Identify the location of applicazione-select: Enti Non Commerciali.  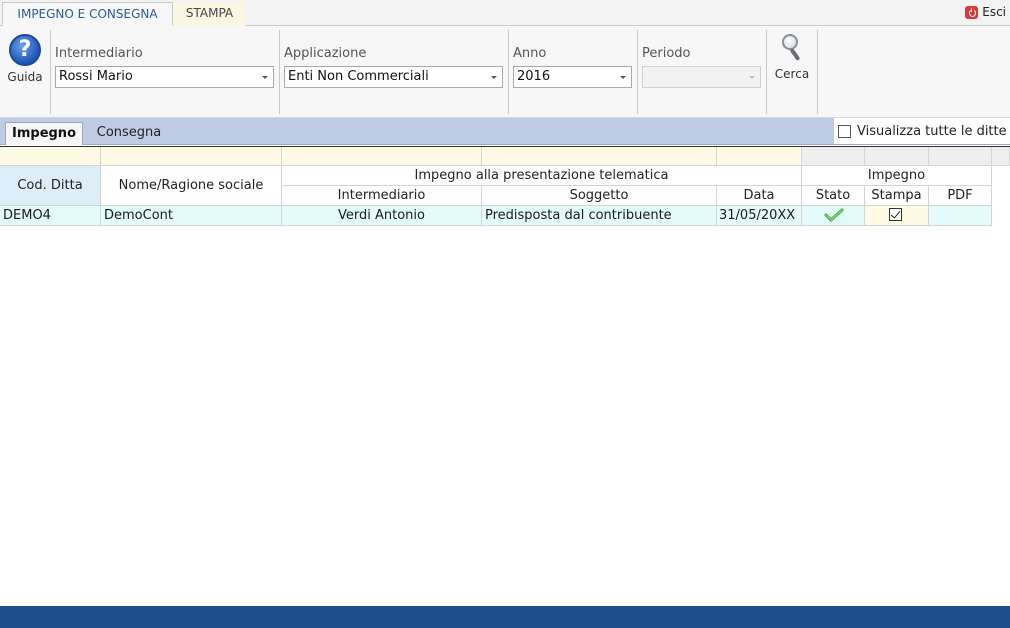
(393, 77).